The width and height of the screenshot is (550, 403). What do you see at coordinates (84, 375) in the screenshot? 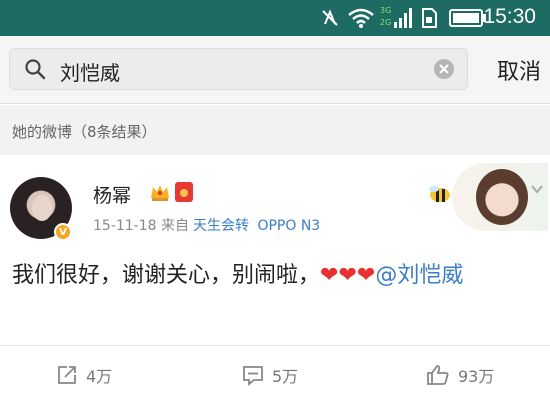
I see `repost-button: 4万` at bounding box center [84, 375].